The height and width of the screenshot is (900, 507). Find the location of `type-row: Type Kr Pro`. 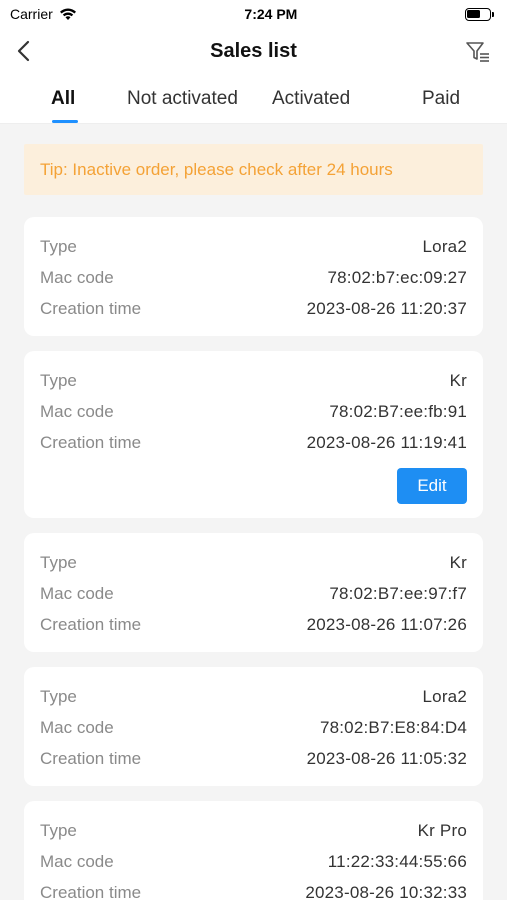

type-row: Type Kr Pro is located at coordinates (253, 830).